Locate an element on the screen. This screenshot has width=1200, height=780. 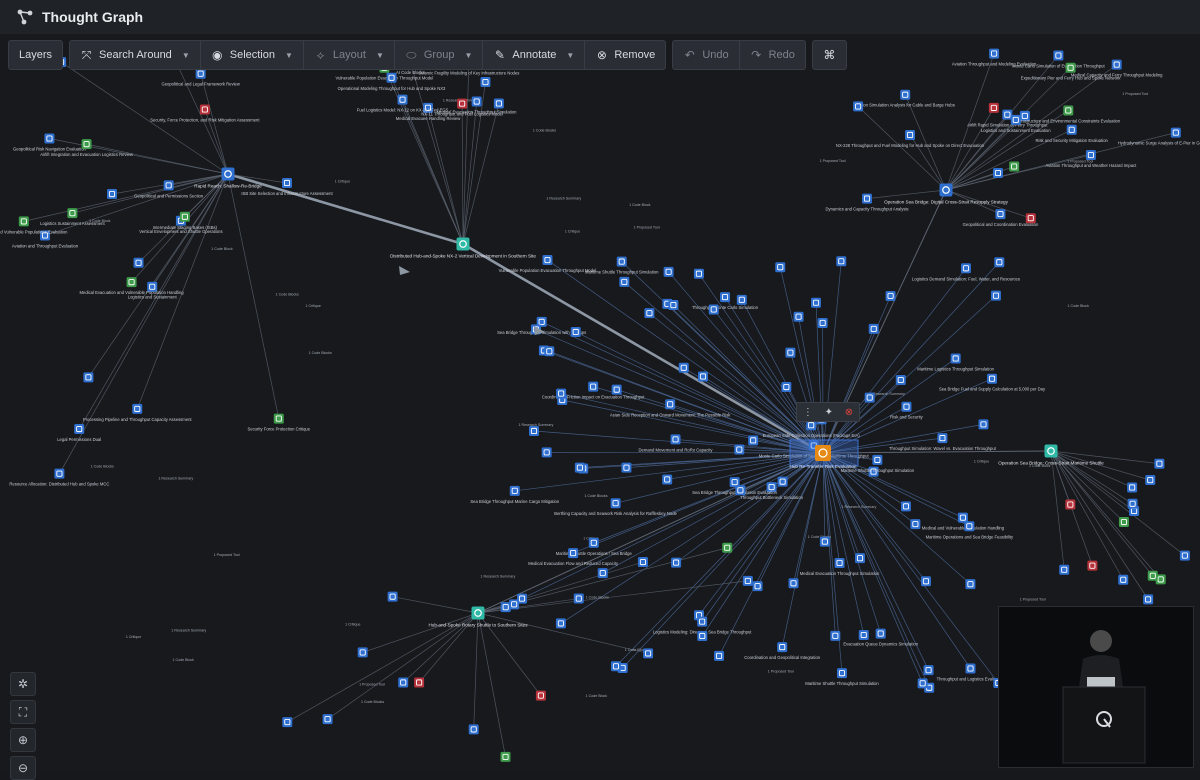
command-button: ⌘ is located at coordinates (829, 55).